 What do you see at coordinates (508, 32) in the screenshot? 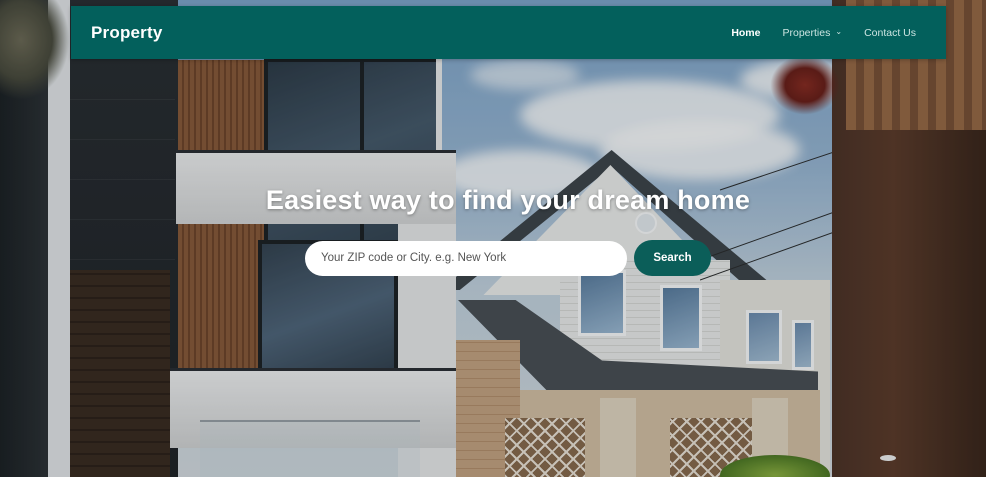
I see `navbar: Property Home Properties ⌄ Contact Us` at bounding box center [508, 32].